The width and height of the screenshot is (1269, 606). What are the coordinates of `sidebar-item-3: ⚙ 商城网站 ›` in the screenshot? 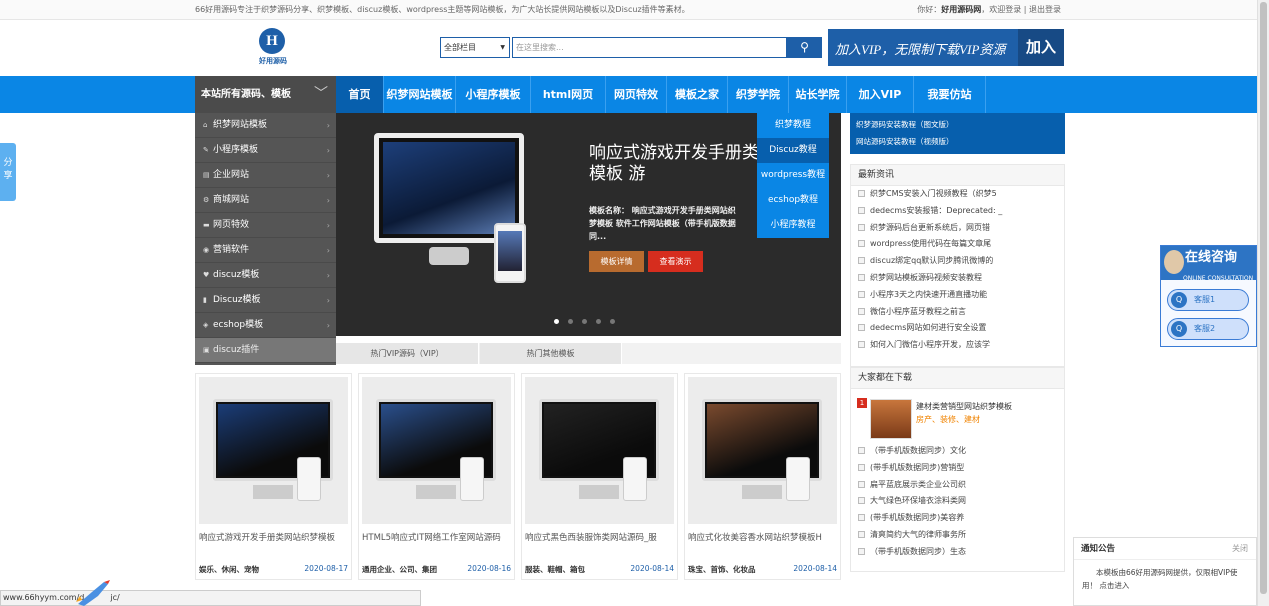 It's located at (265, 200).